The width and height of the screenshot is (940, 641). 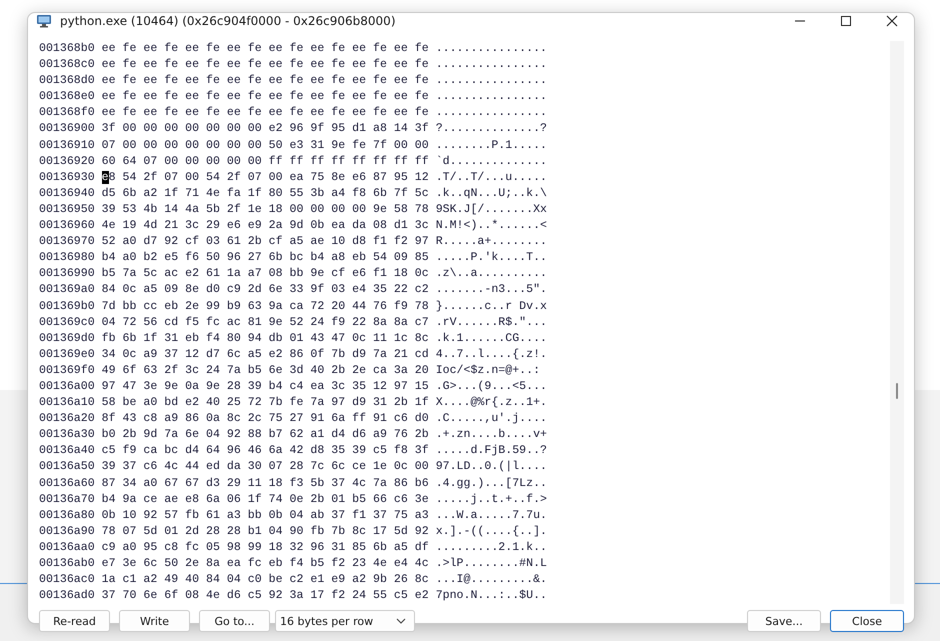 What do you see at coordinates (67, 242) in the screenshot?
I see `address-text: 00136970` at bounding box center [67, 242].